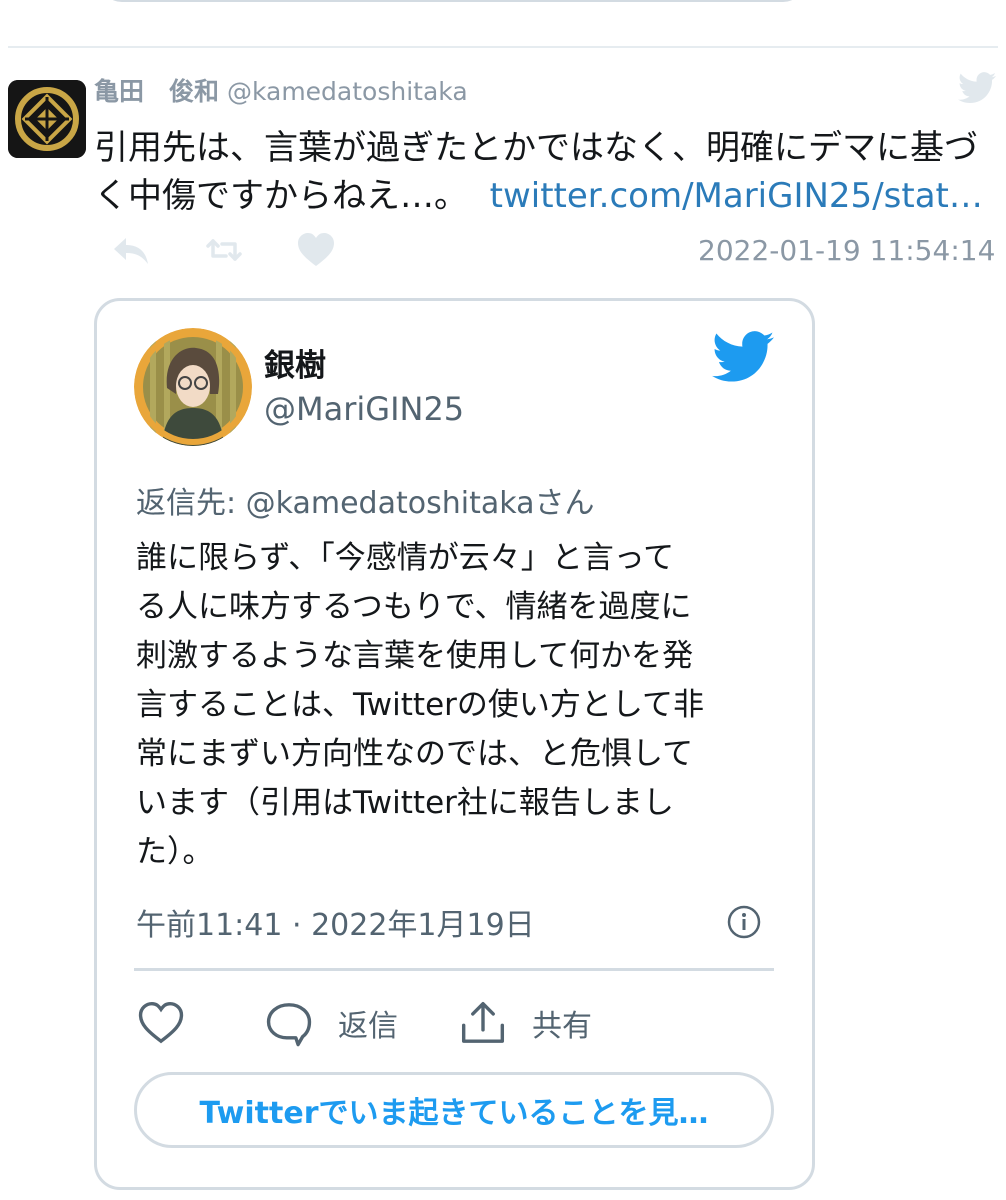  I want to click on tweet-divider, so click(503, 47).